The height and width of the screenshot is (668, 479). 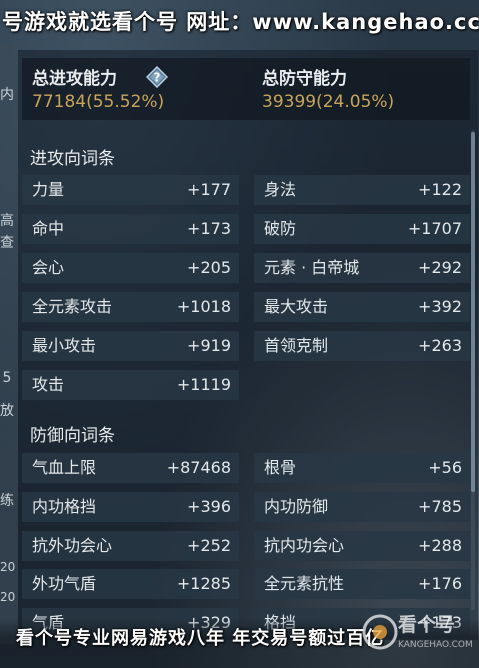 I want to click on stat-row: 元素 · 白帝城 +292, so click(x=362, y=268).